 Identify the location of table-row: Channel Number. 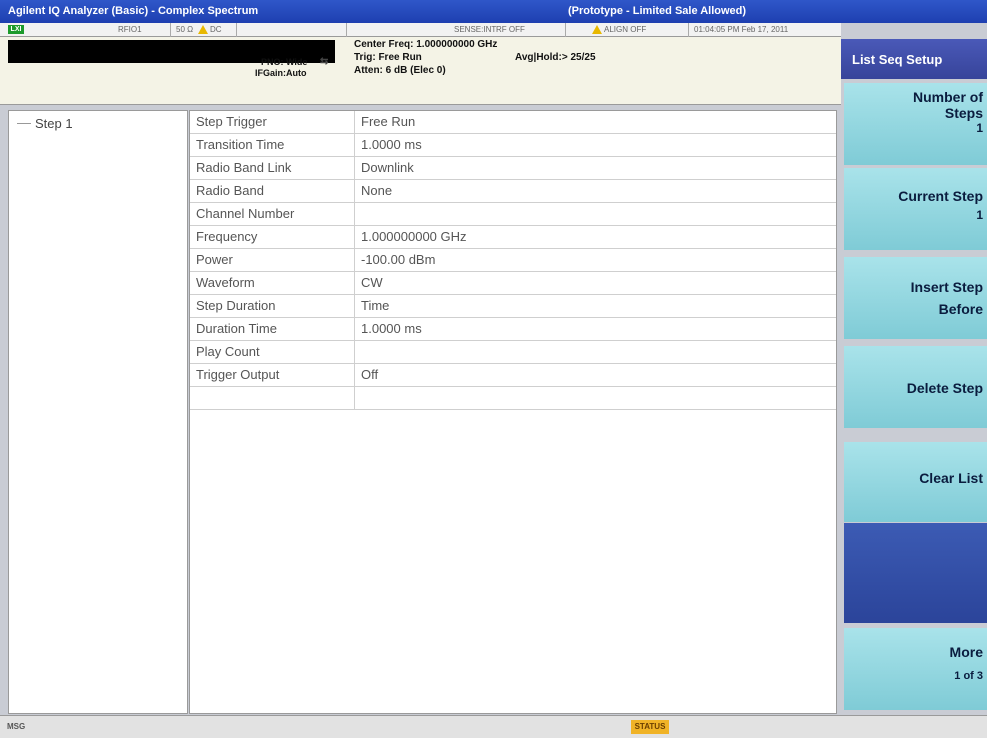
(513, 214).